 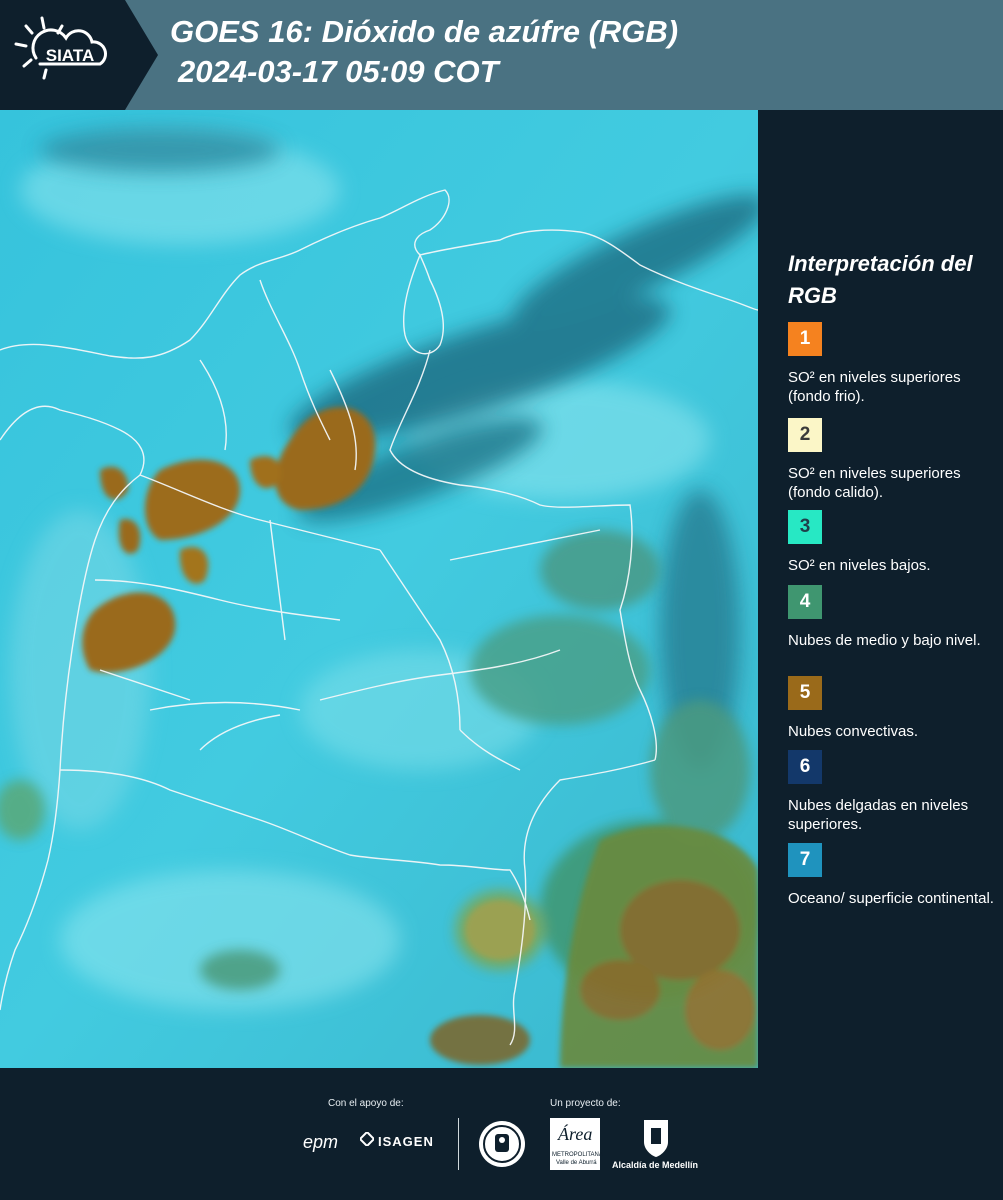 What do you see at coordinates (874, 387) in the screenshot?
I see `legend-label-1: SO² en niveles superiores (fondo frio).` at bounding box center [874, 387].